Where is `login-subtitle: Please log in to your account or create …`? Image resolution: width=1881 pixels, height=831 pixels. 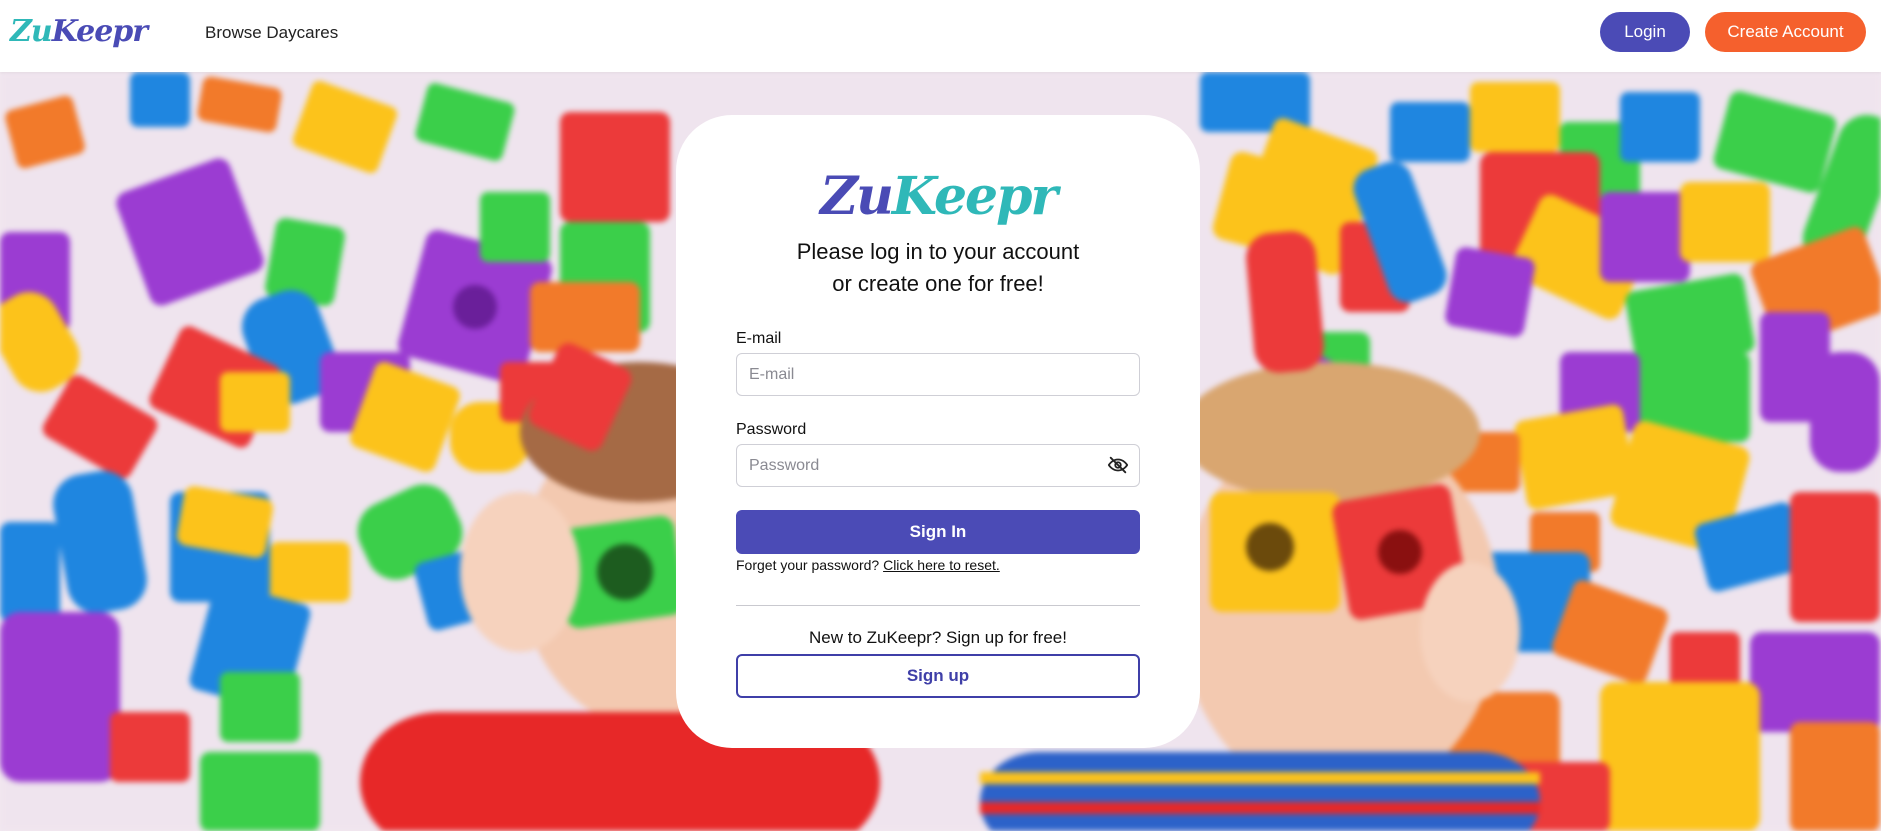 login-subtitle: Please log in to your account or create … is located at coordinates (938, 268).